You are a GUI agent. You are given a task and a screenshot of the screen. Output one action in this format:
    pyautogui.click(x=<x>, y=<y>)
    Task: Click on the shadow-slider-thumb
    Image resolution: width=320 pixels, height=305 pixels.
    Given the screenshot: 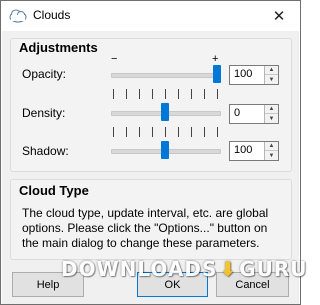 What is the action you would take?
    pyautogui.click(x=165, y=150)
    